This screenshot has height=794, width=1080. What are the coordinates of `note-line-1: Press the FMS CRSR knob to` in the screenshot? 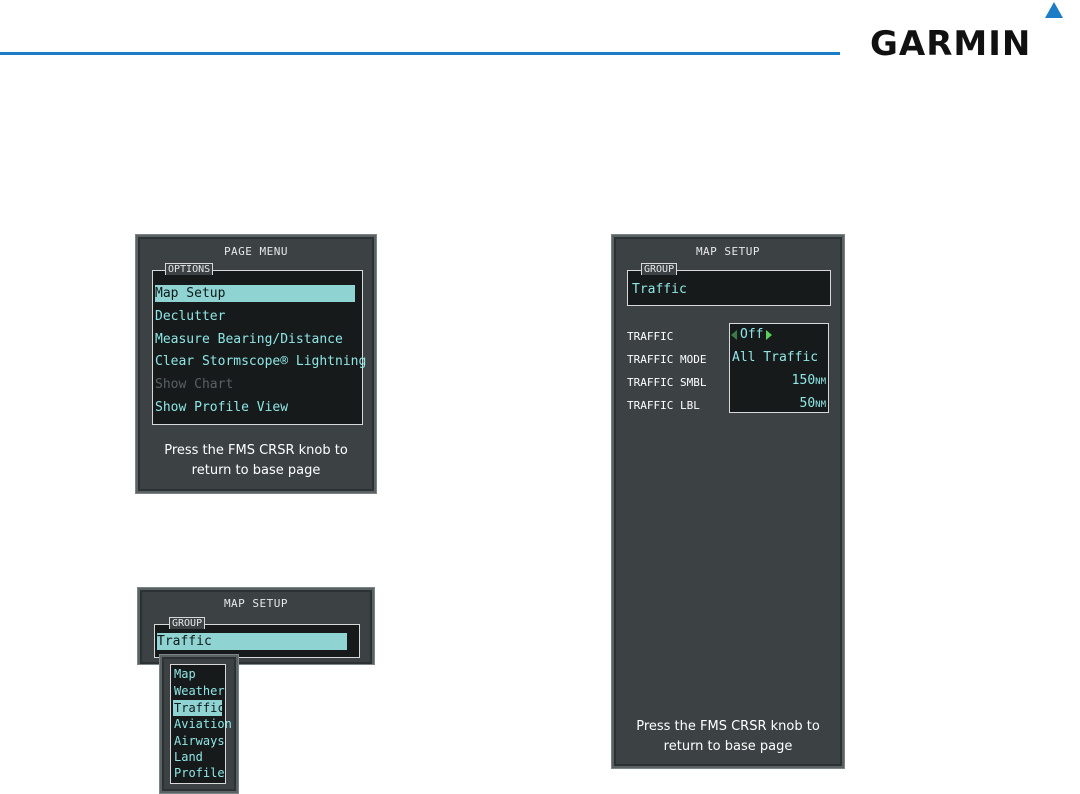 It's located at (256, 450).